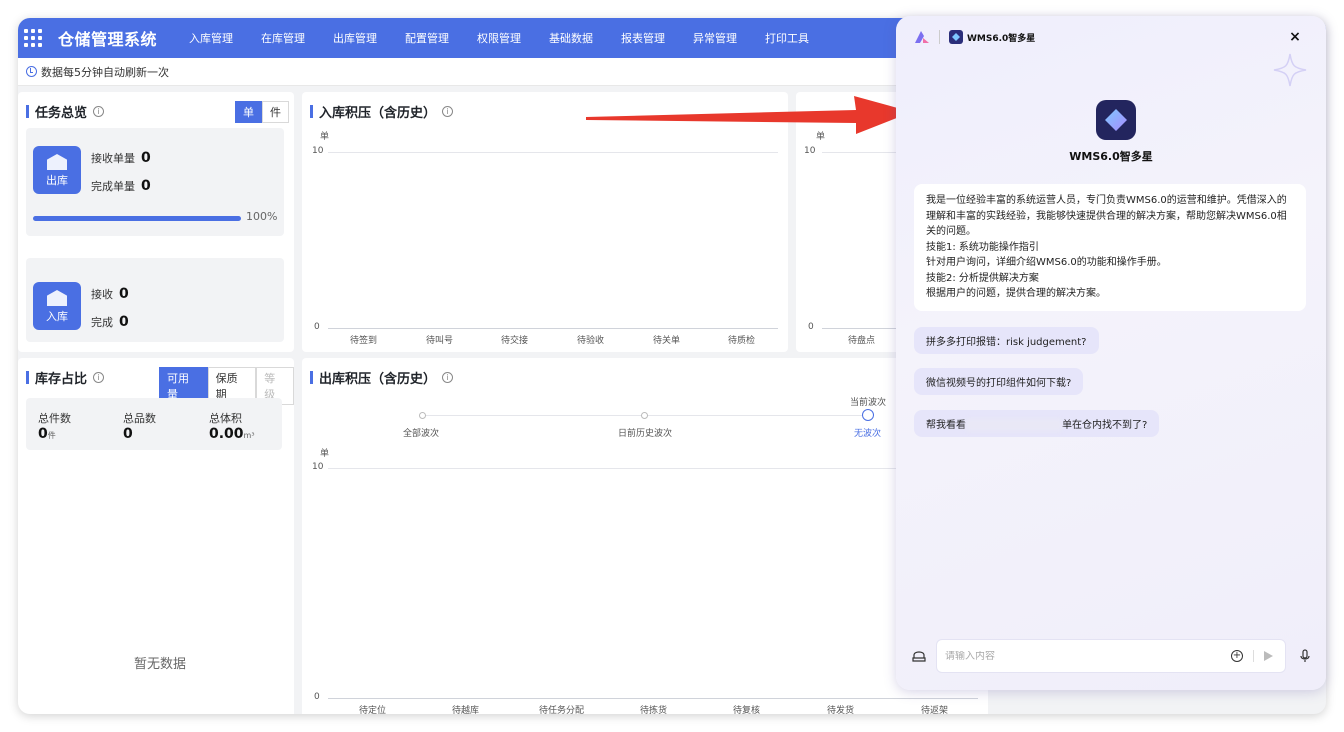 The image size is (1344, 732). I want to click on chat-input-box: +, so click(1111, 656).